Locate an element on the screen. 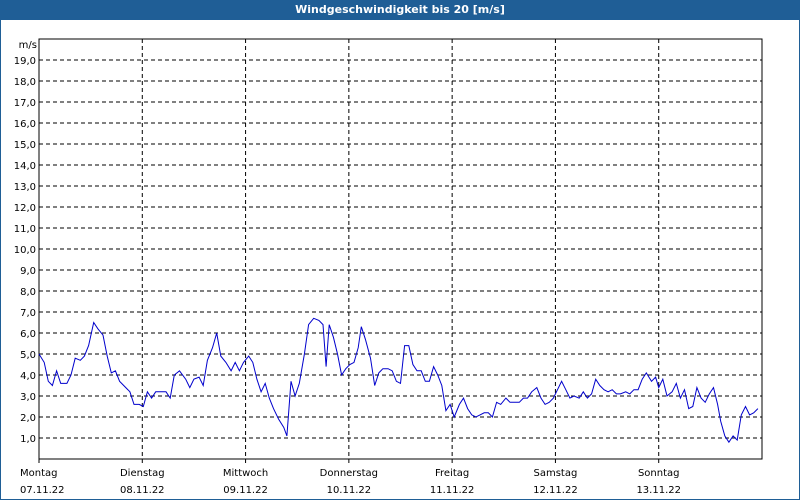 This screenshot has width=800, height=500. y-tick-label: 10,0 is located at coordinates (25, 250).